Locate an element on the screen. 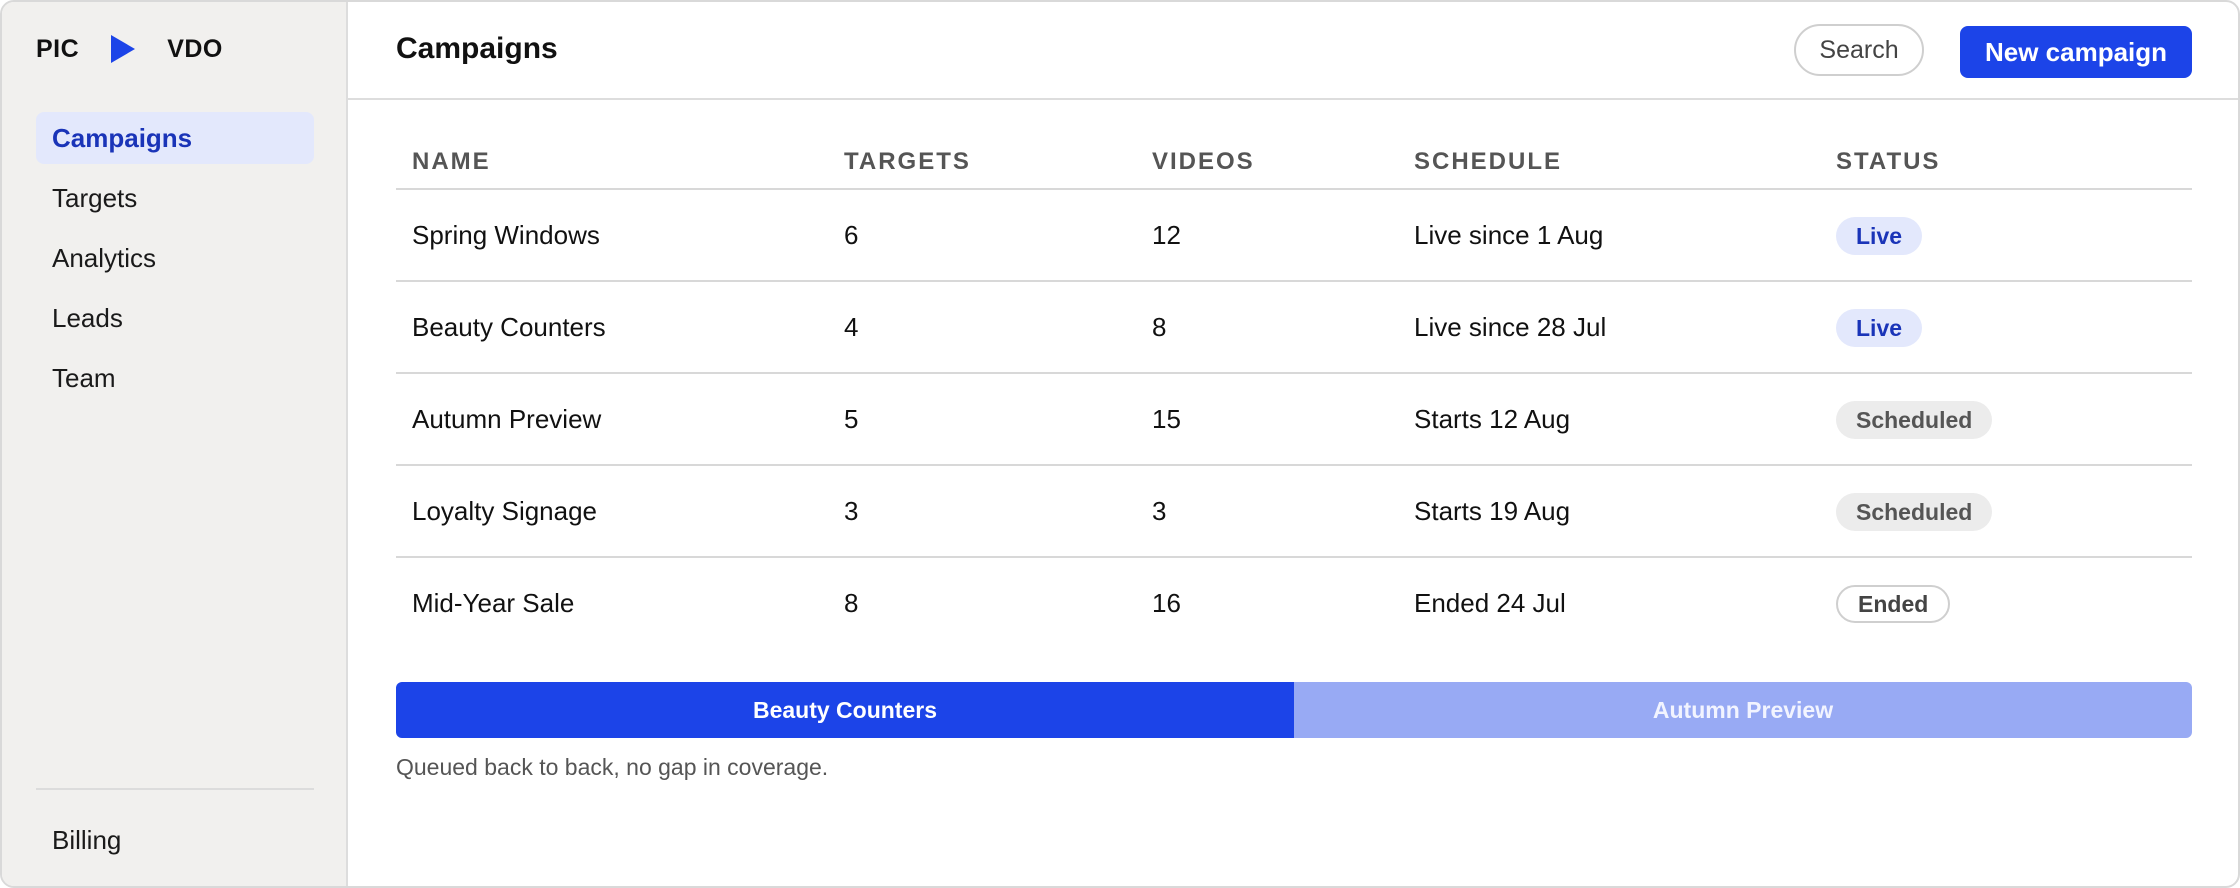 The image size is (2240, 888). queue-segment-current: Beauty Counters is located at coordinates (845, 710).